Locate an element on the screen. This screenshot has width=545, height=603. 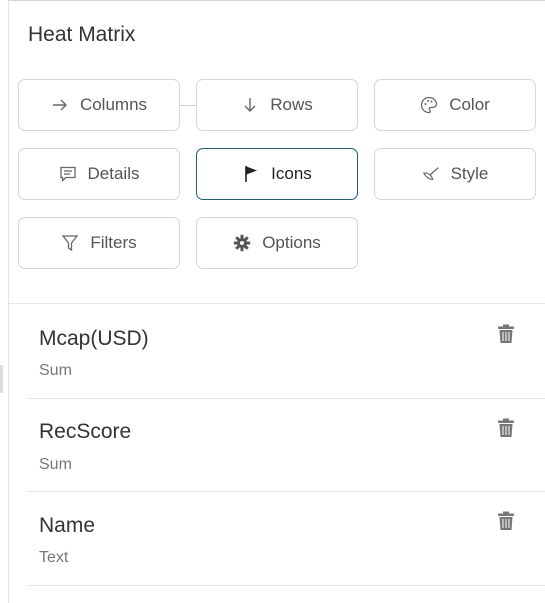
brush-icon is located at coordinates (431, 174).